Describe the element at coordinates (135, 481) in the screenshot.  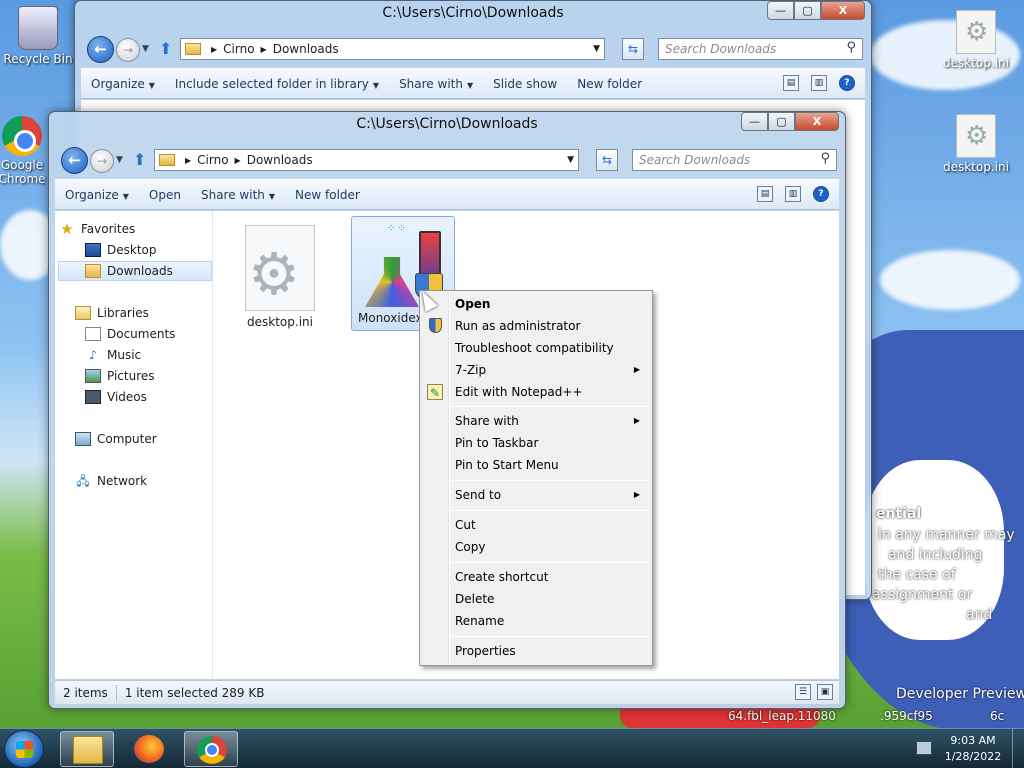
I see `nav-network: 🖧 Network` at that location.